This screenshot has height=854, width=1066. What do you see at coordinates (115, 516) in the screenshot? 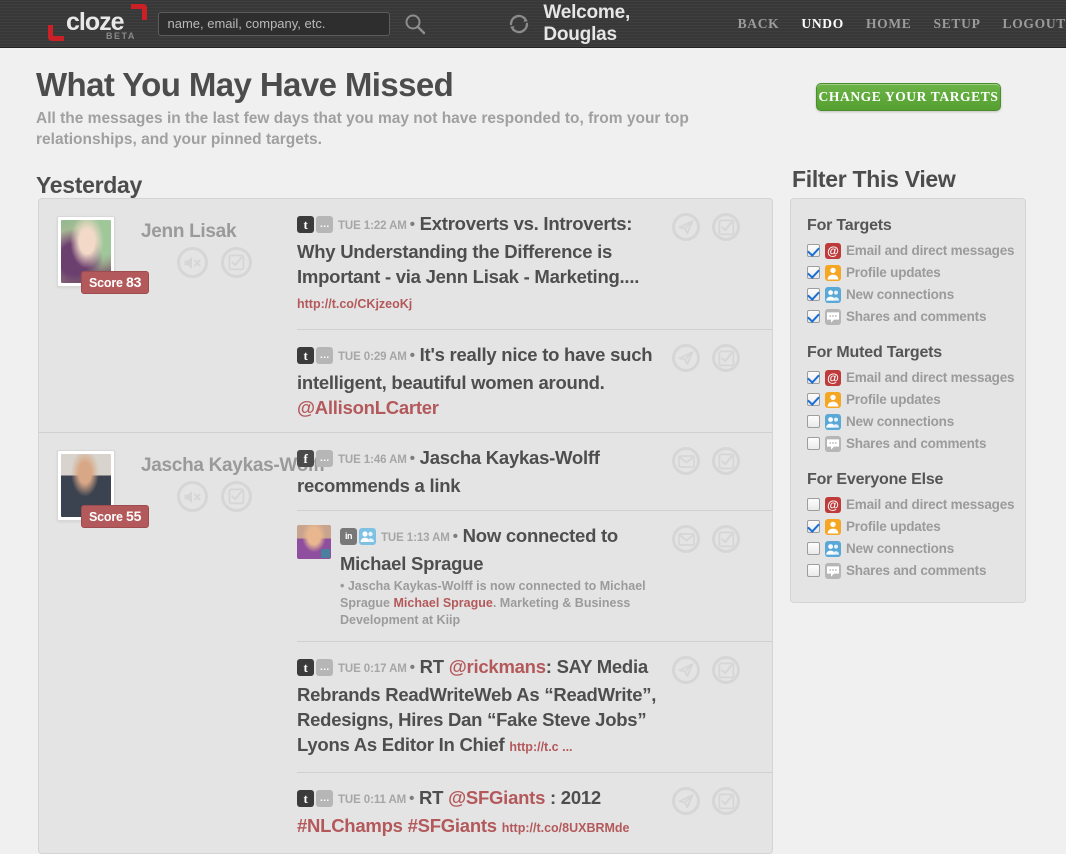
I see `score-badge: Score 55` at bounding box center [115, 516].